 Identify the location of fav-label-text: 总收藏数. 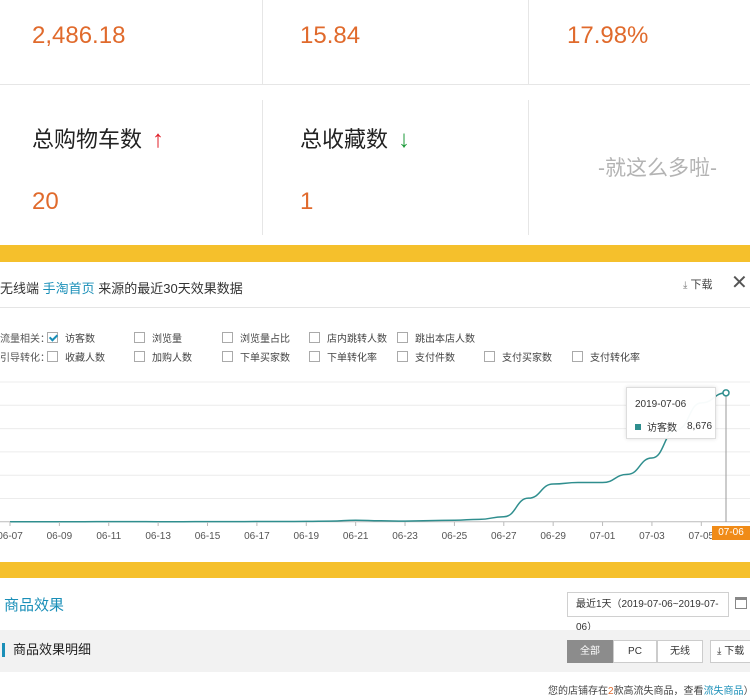
(344, 139).